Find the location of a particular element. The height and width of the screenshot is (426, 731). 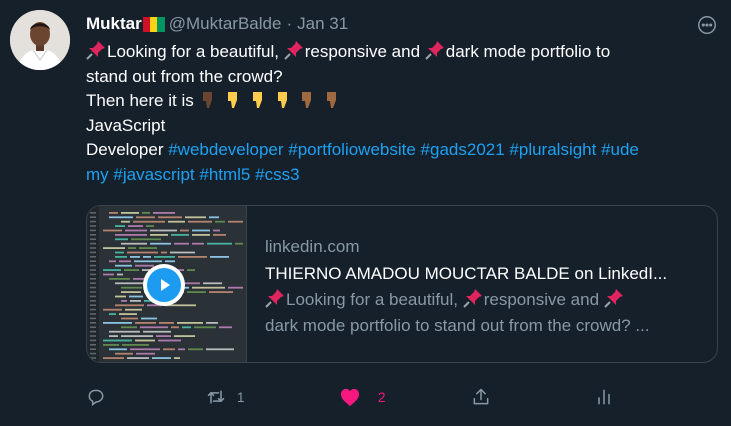

share-button is located at coordinates (481, 397).